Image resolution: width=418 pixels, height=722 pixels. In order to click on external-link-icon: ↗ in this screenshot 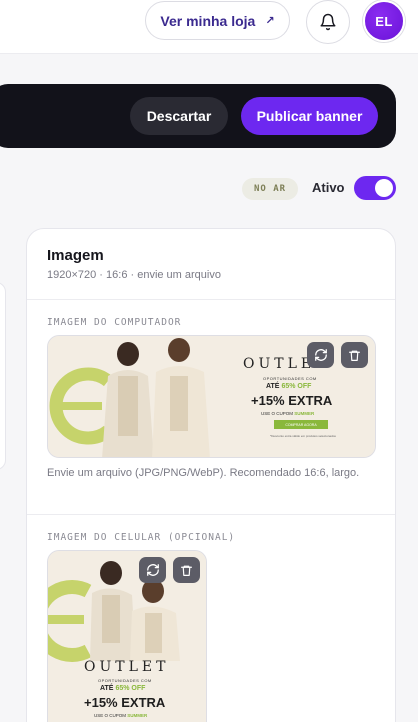, I will do `click(270, 21)`.